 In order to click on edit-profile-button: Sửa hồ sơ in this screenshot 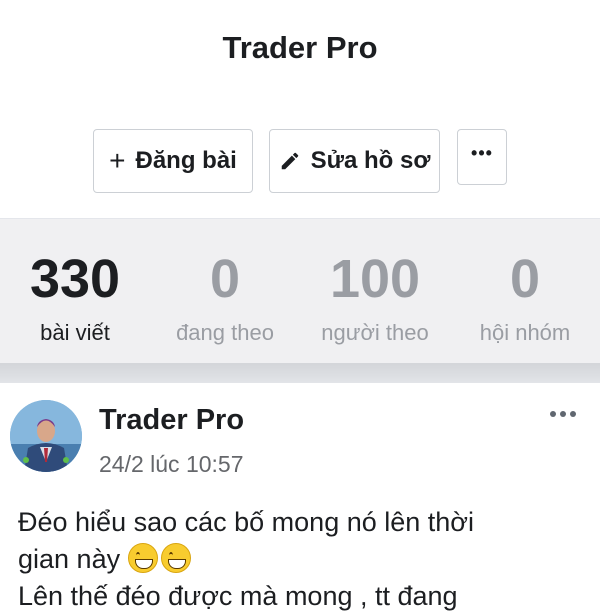, I will do `click(354, 161)`.